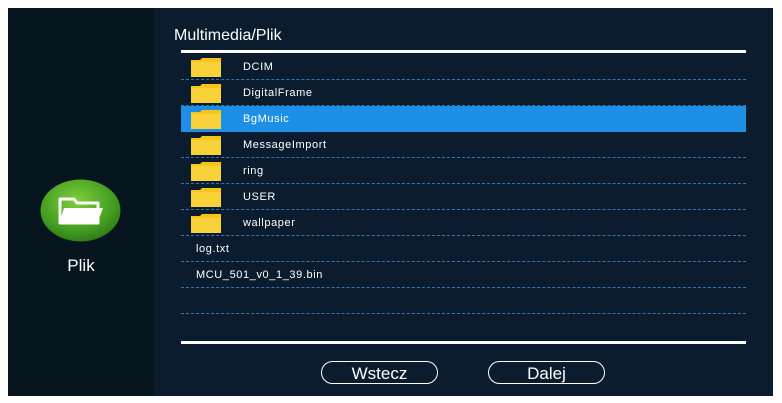  Describe the element at coordinates (228, 35) in the screenshot. I see `breadcrumb: Multimedia/Plik` at that location.